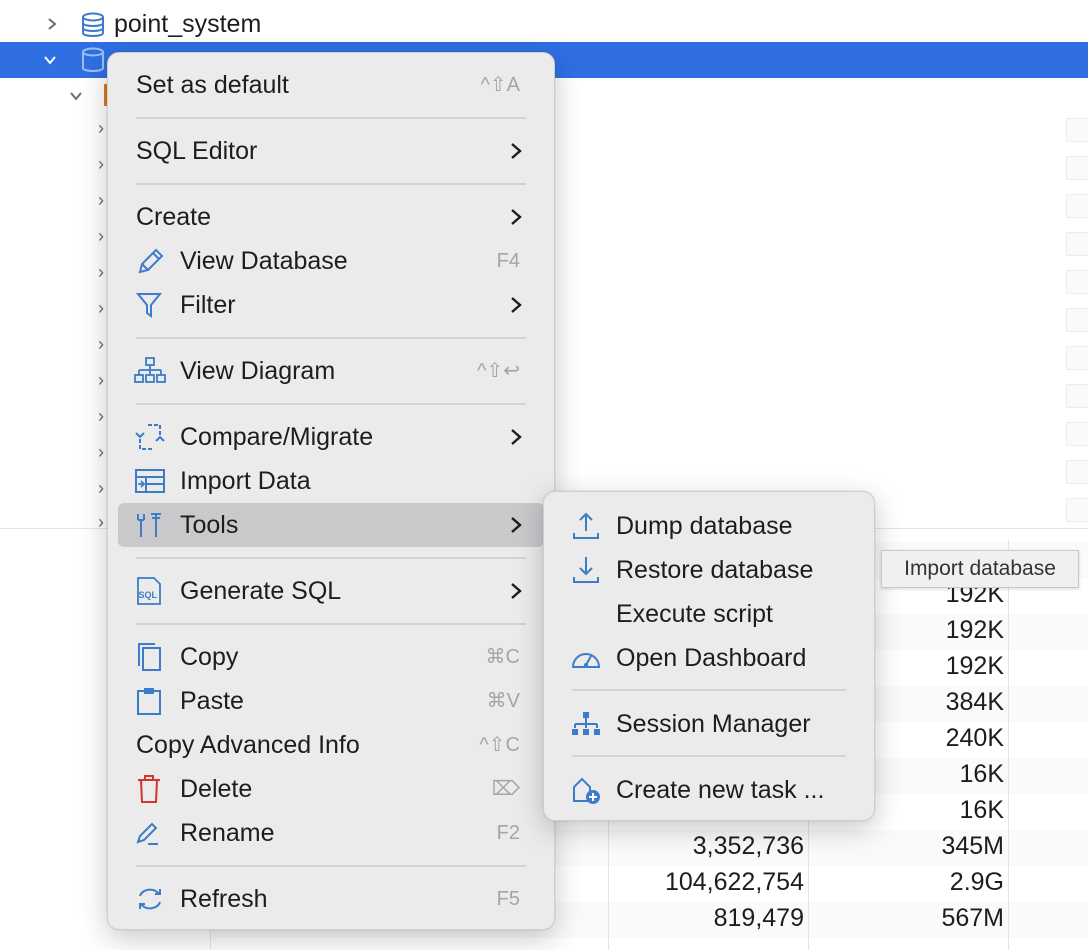  What do you see at coordinates (498, 371) in the screenshot?
I see `shortcut-label: ^⇧↩` at bounding box center [498, 371].